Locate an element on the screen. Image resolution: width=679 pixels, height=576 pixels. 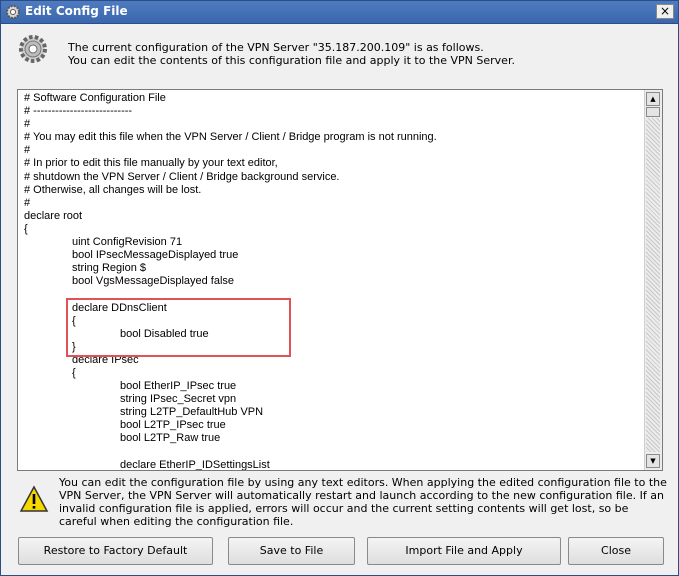
config-line: bool L2TP_IPsec true is located at coordinates (332, 425).